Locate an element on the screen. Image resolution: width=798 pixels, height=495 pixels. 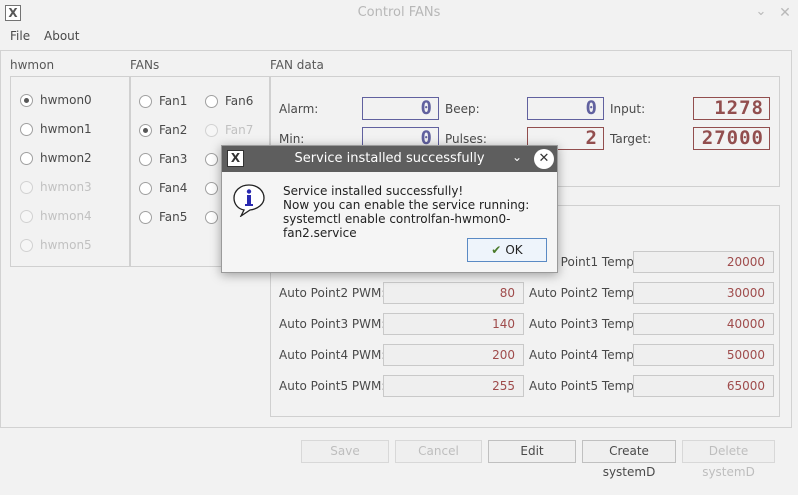
info-icon is located at coordinates (249, 200).